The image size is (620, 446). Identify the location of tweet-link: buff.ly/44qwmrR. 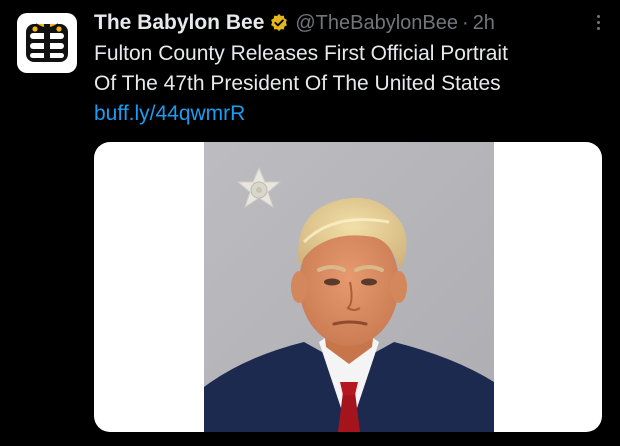
(349, 114).